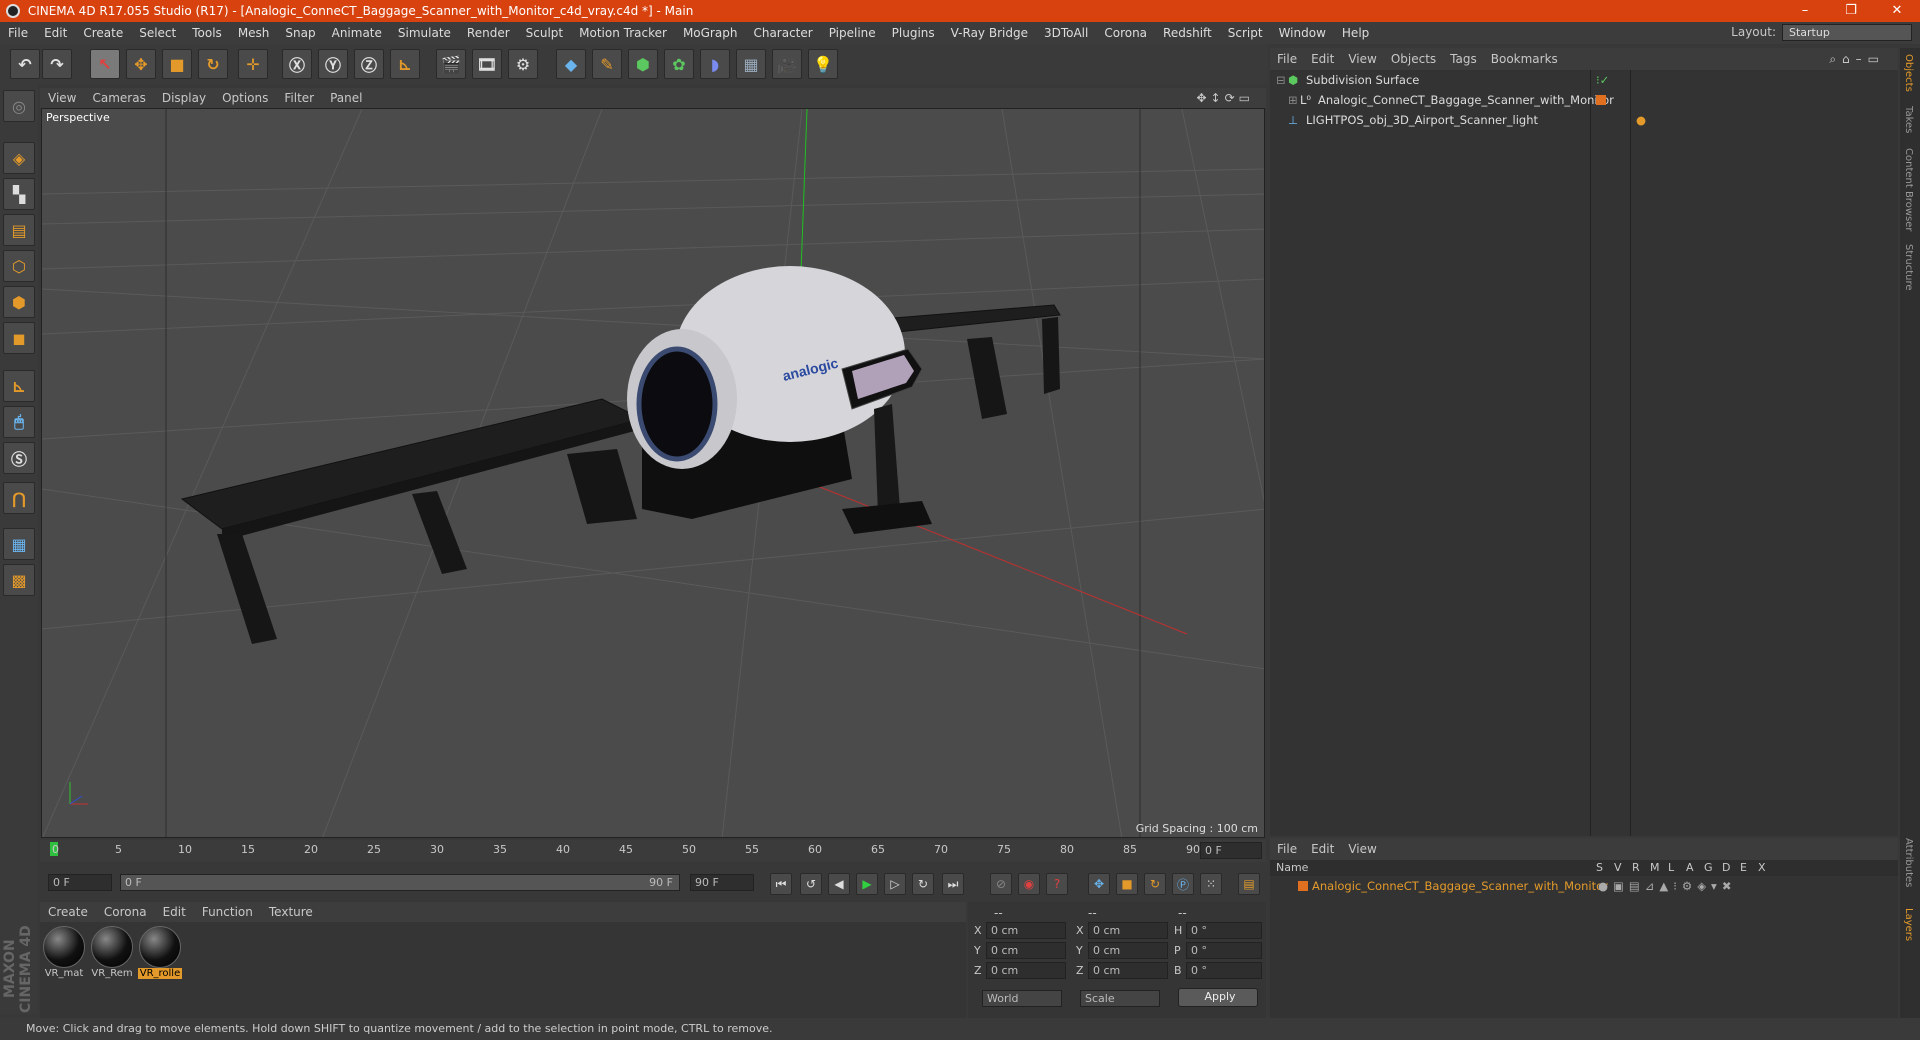  What do you see at coordinates (923, 884) in the screenshot?
I see `next-key-icon: ↻` at bounding box center [923, 884].